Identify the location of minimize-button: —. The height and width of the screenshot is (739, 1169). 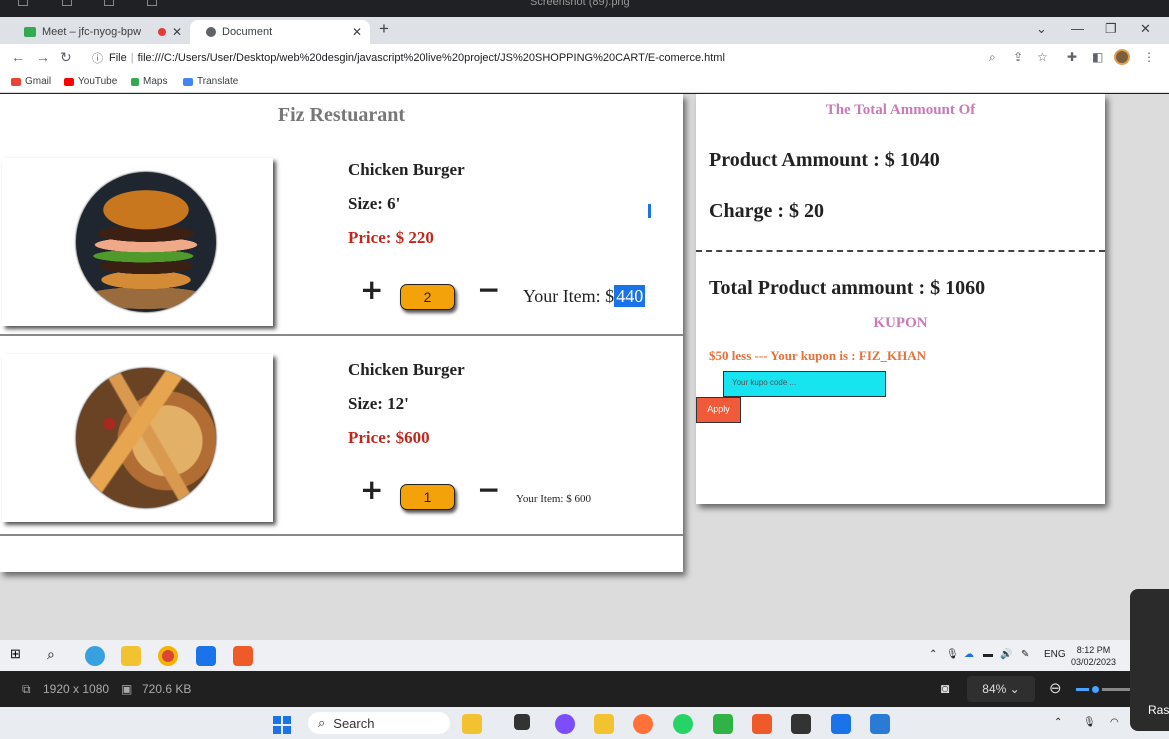
(1077, 28).